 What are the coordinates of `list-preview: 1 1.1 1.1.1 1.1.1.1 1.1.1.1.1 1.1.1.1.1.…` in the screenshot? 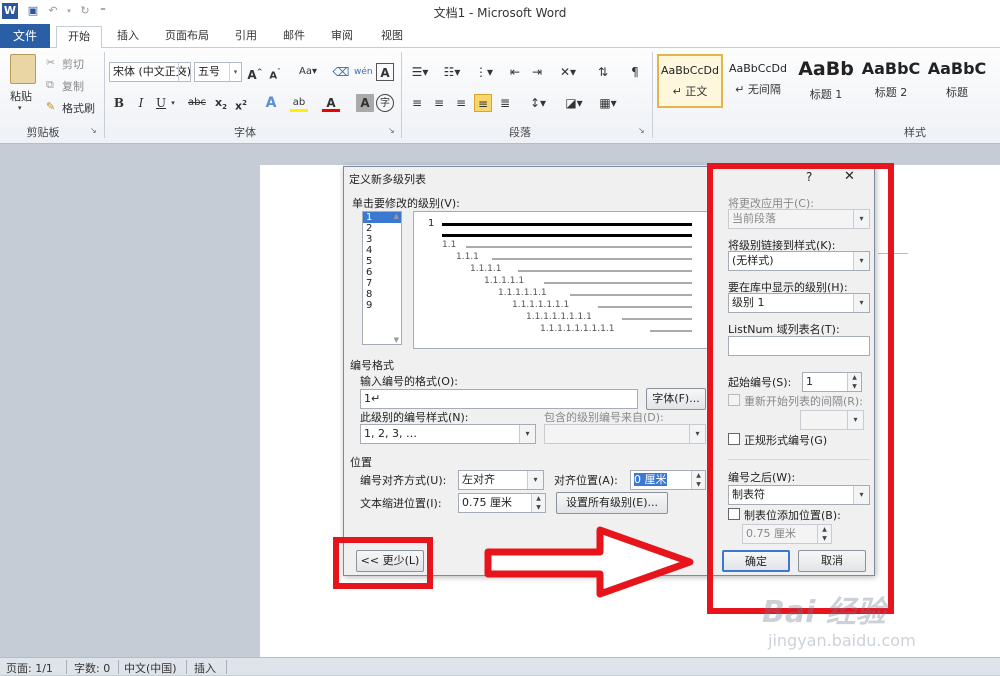 It's located at (563, 280).